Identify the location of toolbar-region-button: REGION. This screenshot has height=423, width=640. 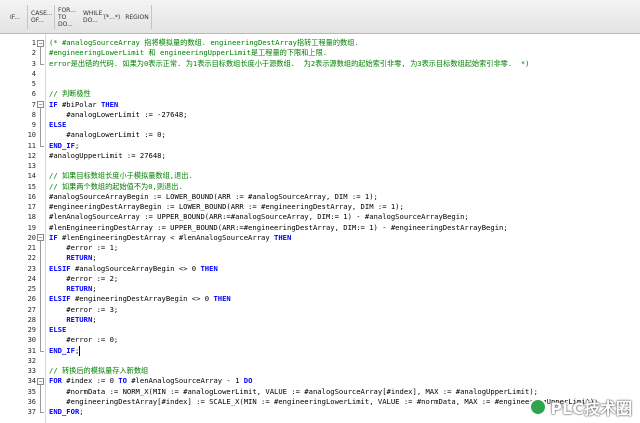
(137, 17).